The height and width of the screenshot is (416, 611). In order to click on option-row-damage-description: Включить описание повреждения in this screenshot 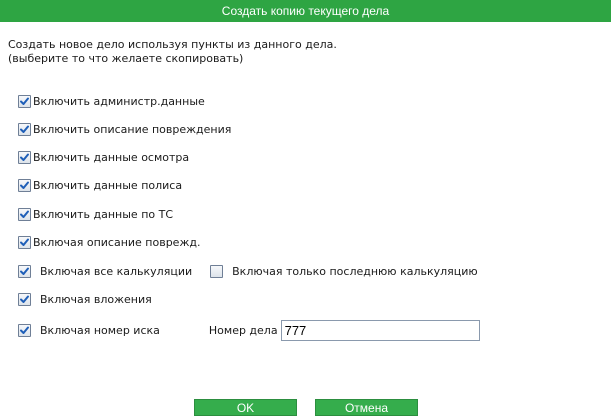, I will do `click(124, 129)`.